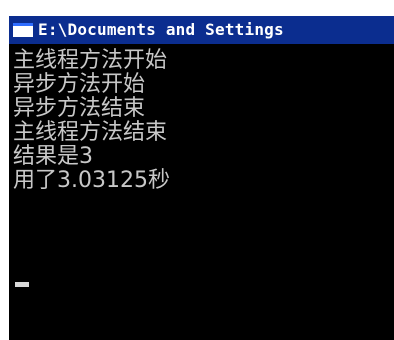 Image resolution: width=394 pixels, height=340 pixels. I want to click on text-cursor, so click(22, 284).